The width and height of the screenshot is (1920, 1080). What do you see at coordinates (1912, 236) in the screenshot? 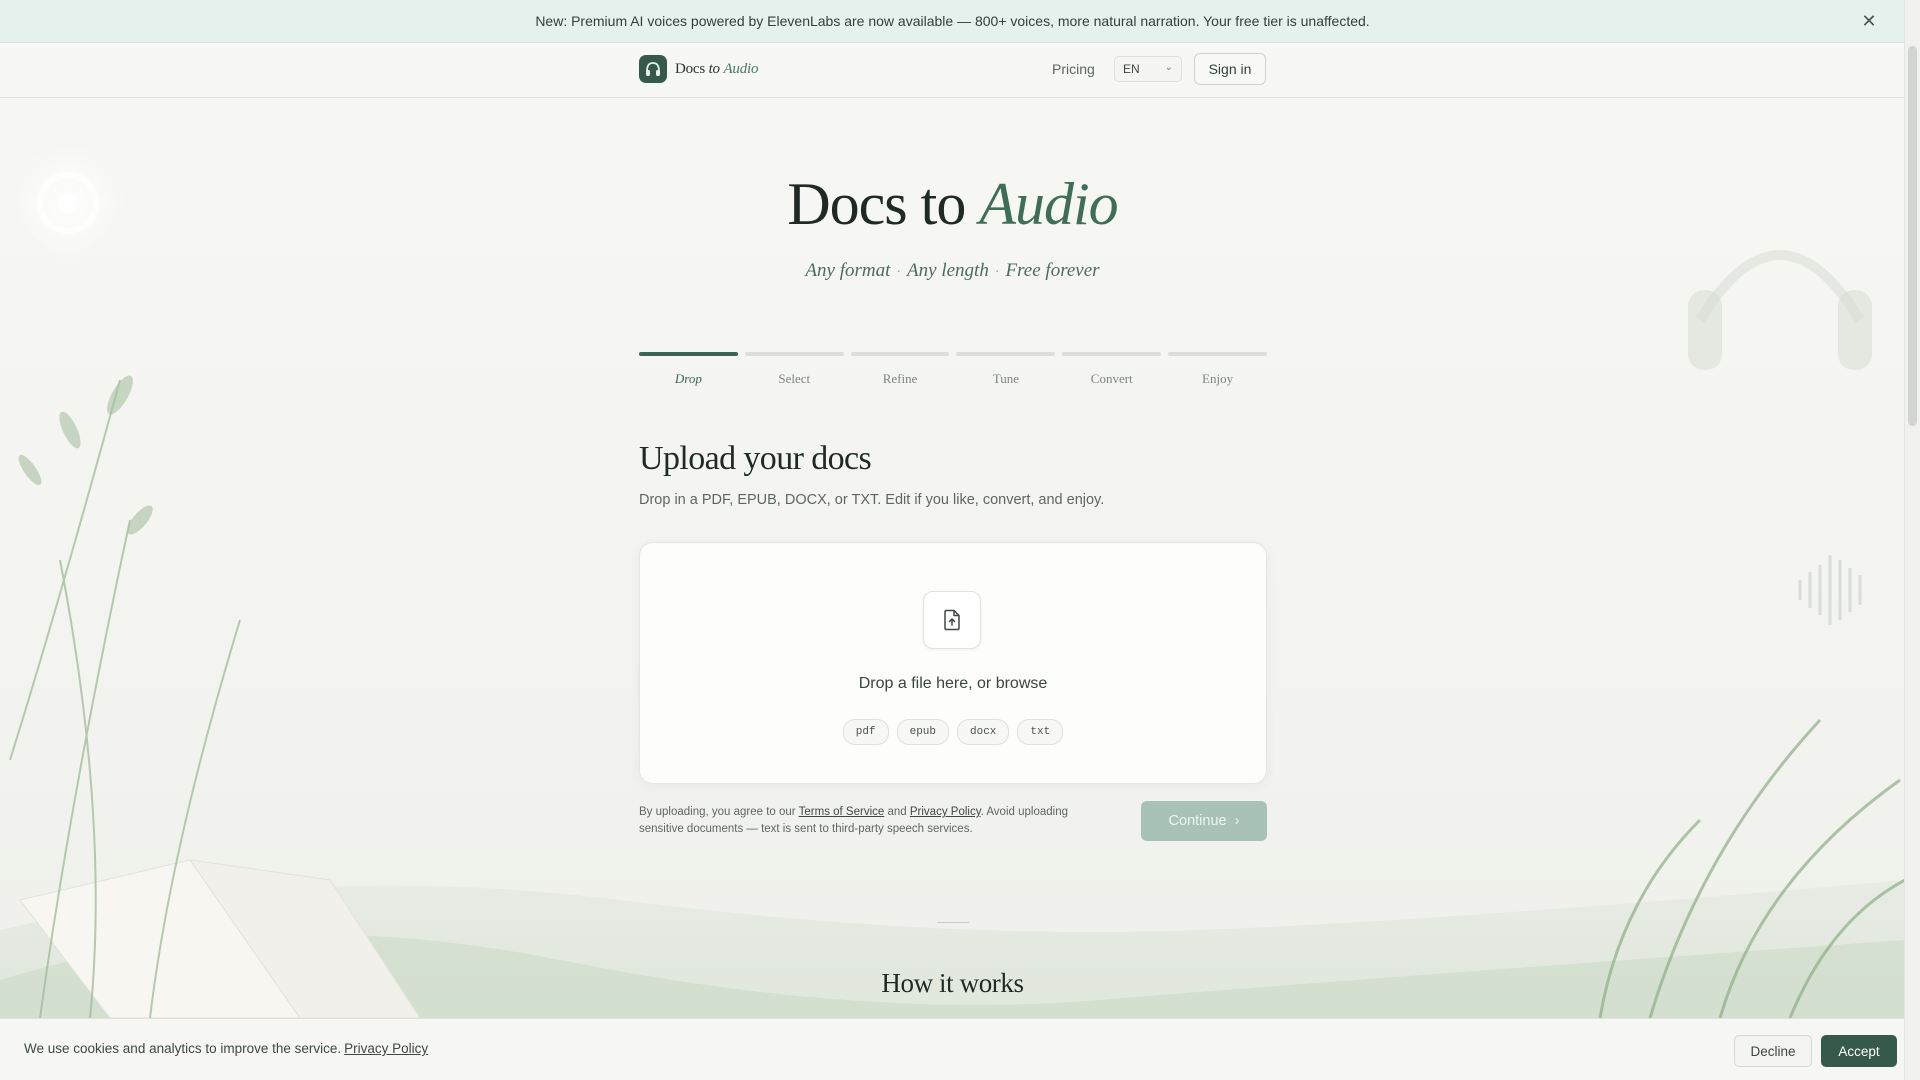
I see `scrollbar-thumb` at bounding box center [1912, 236].